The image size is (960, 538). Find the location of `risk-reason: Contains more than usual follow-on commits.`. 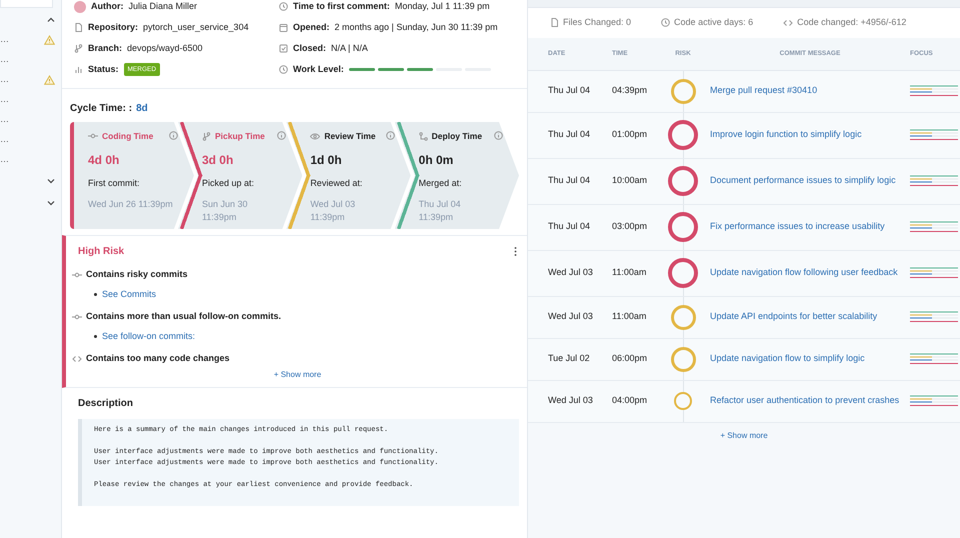

risk-reason: Contains more than usual follow-on commits. is located at coordinates (184, 316).